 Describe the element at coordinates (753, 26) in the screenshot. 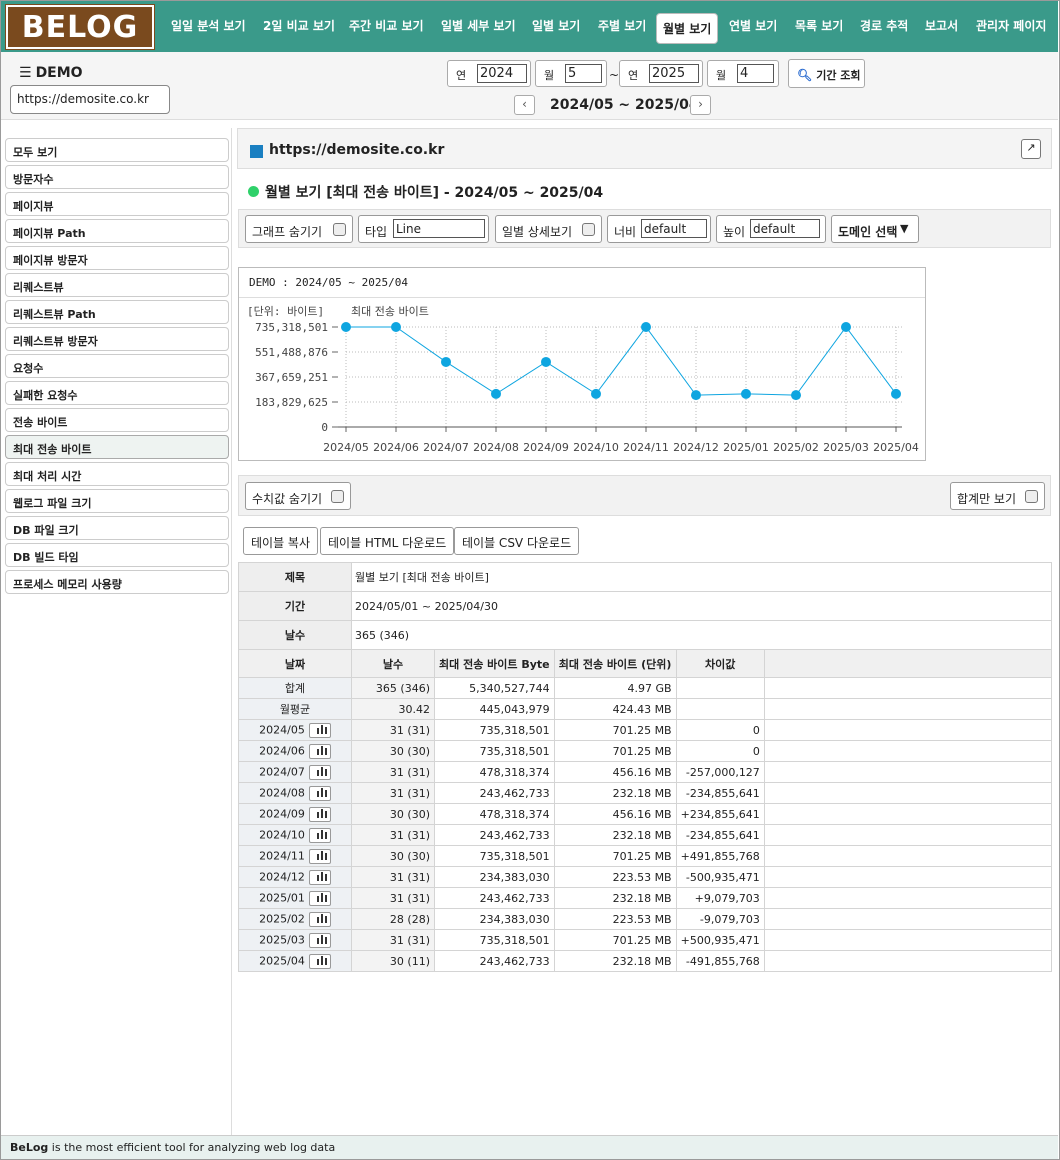

I see `nav-item-7: 연별 보기` at that location.